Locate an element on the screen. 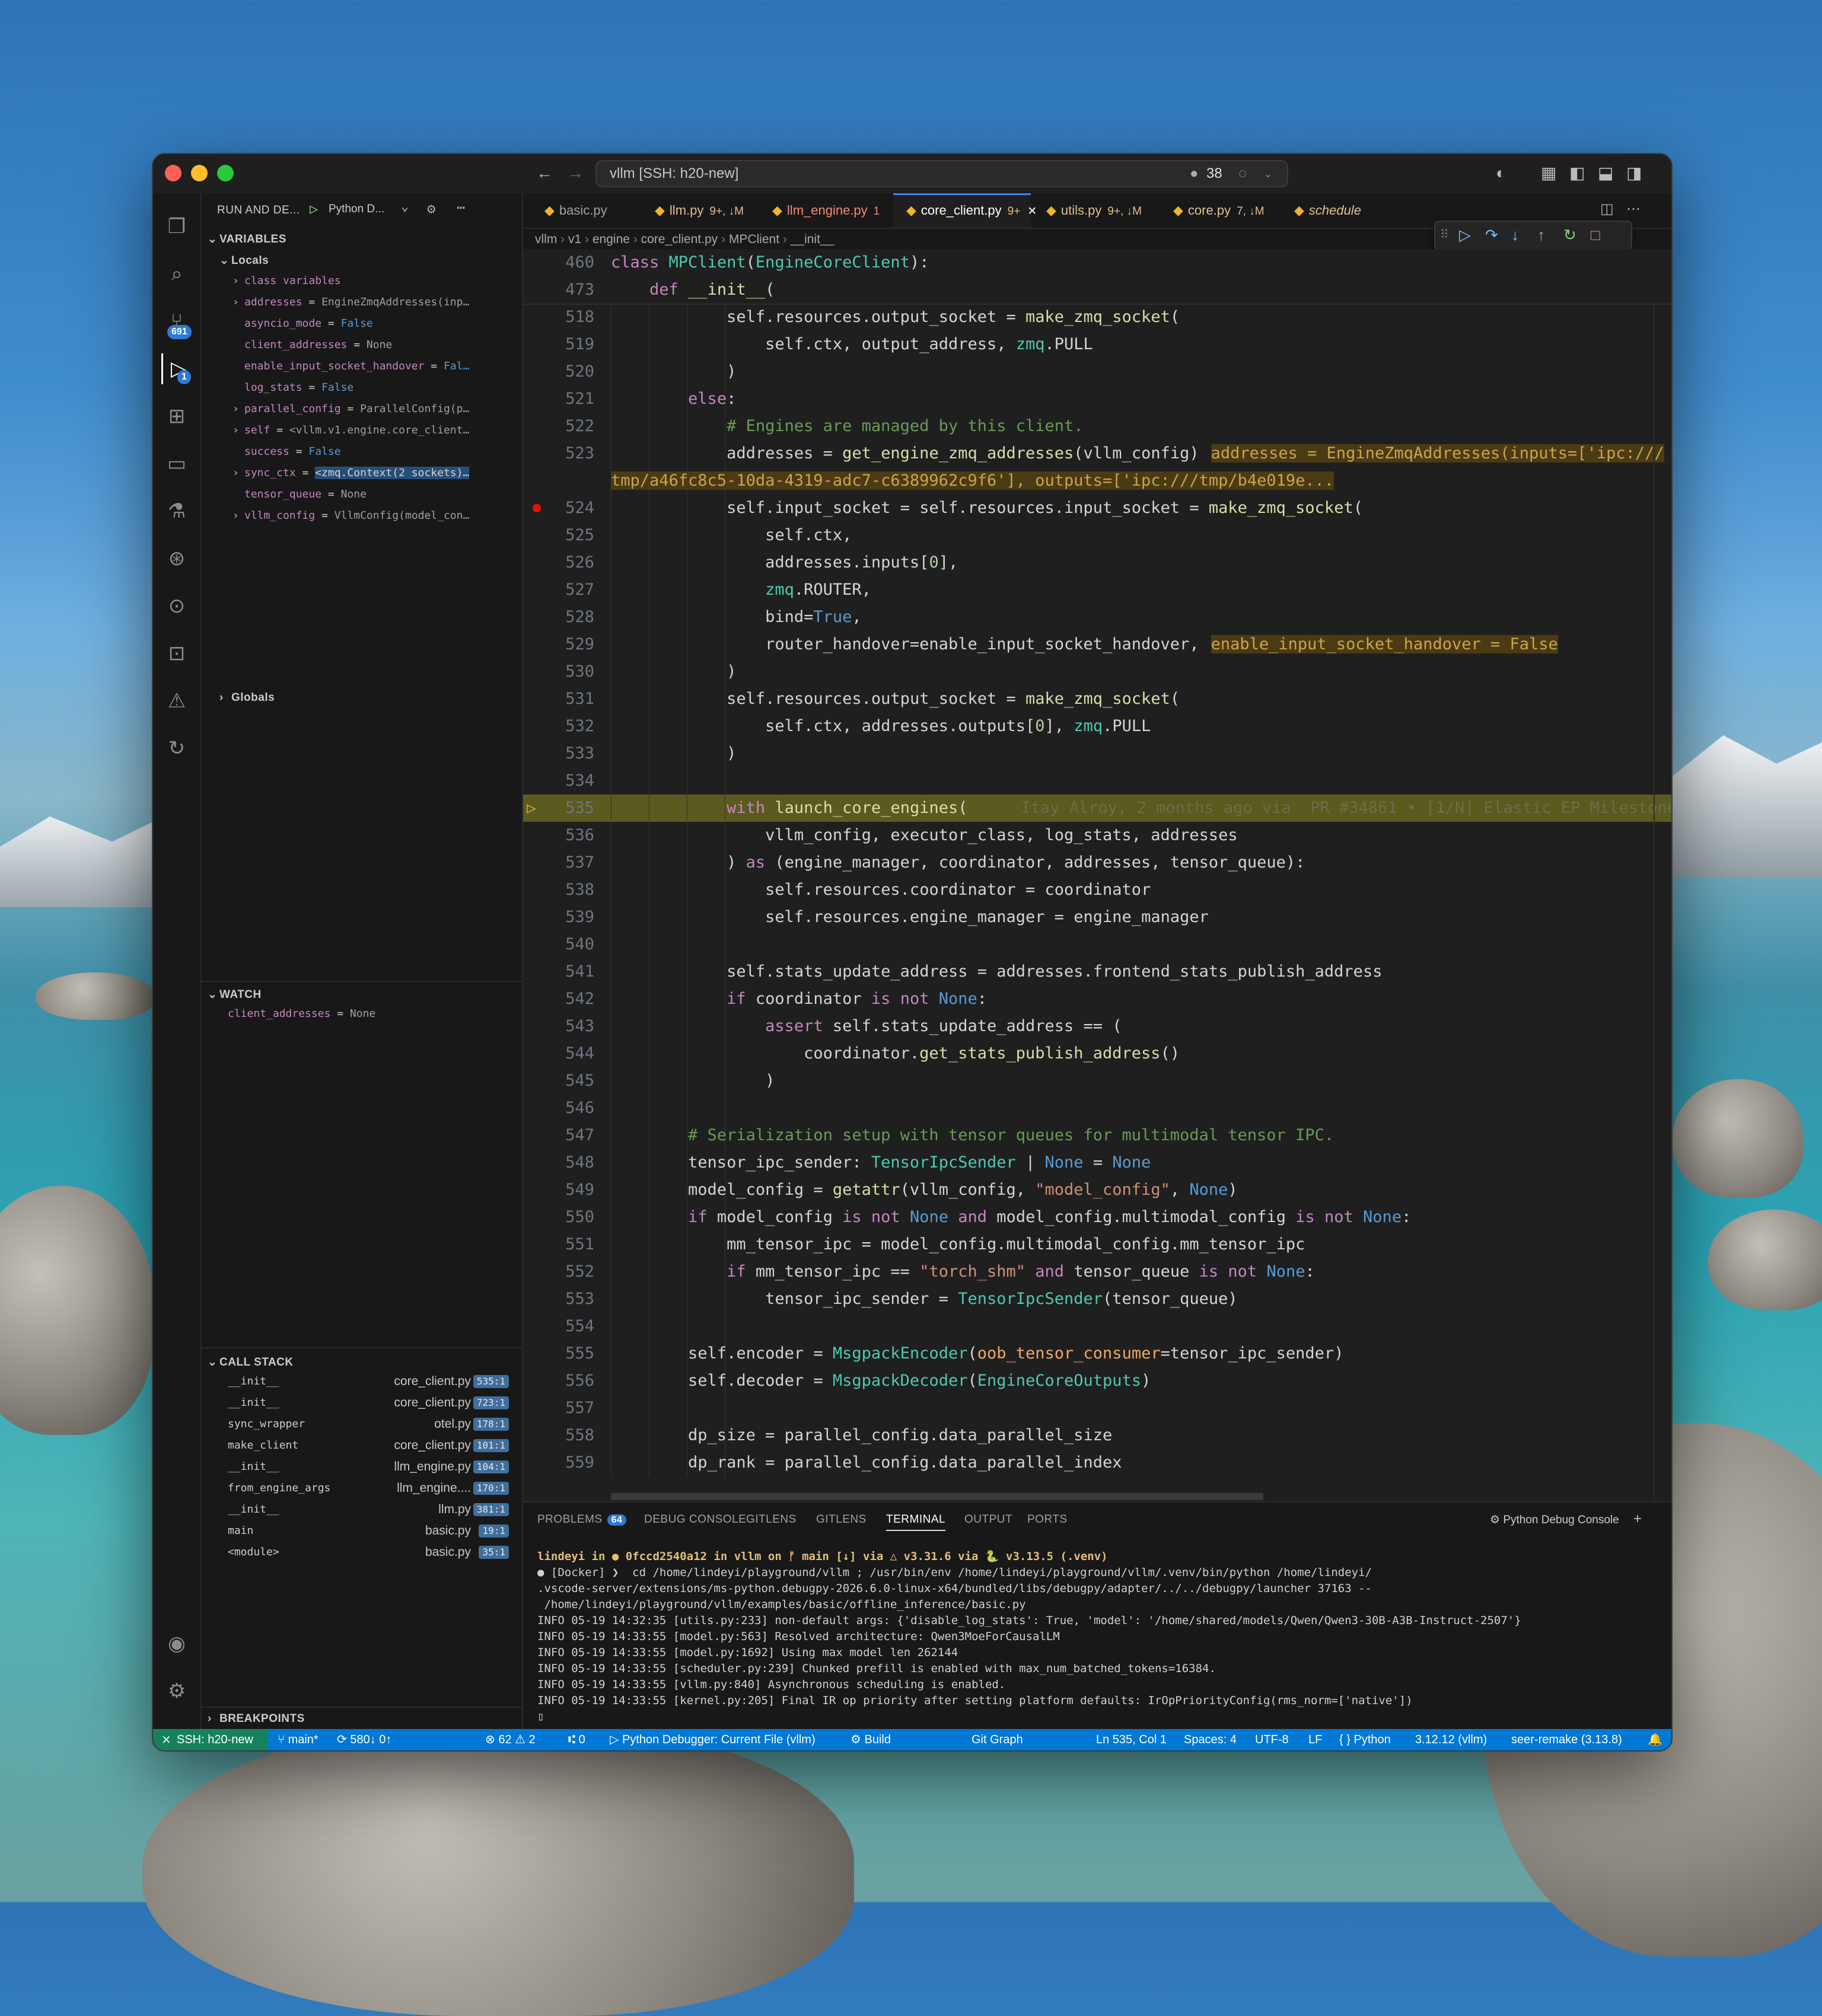 The image size is (1822, 2016). copilot-chat-icon: ◌ is located at coordinates (1242, 173).